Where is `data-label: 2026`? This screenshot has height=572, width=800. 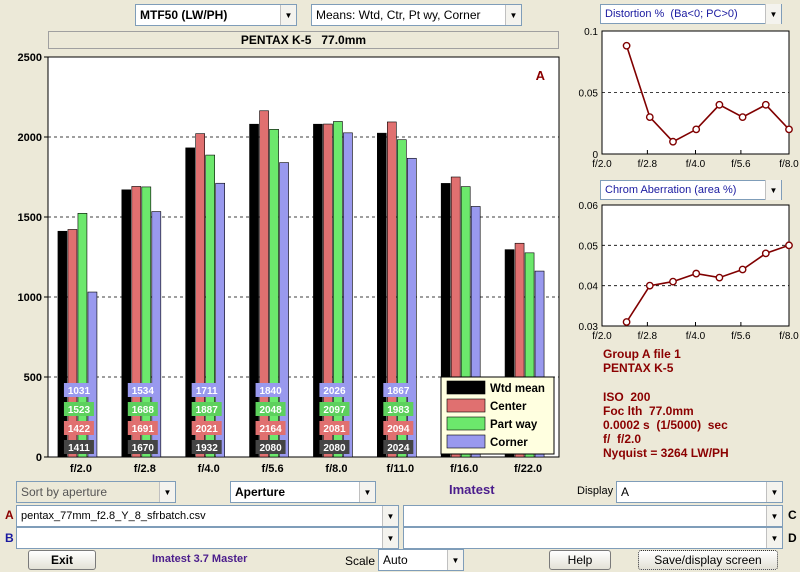 data-label: 2026 is located at coordinates (334, 391).